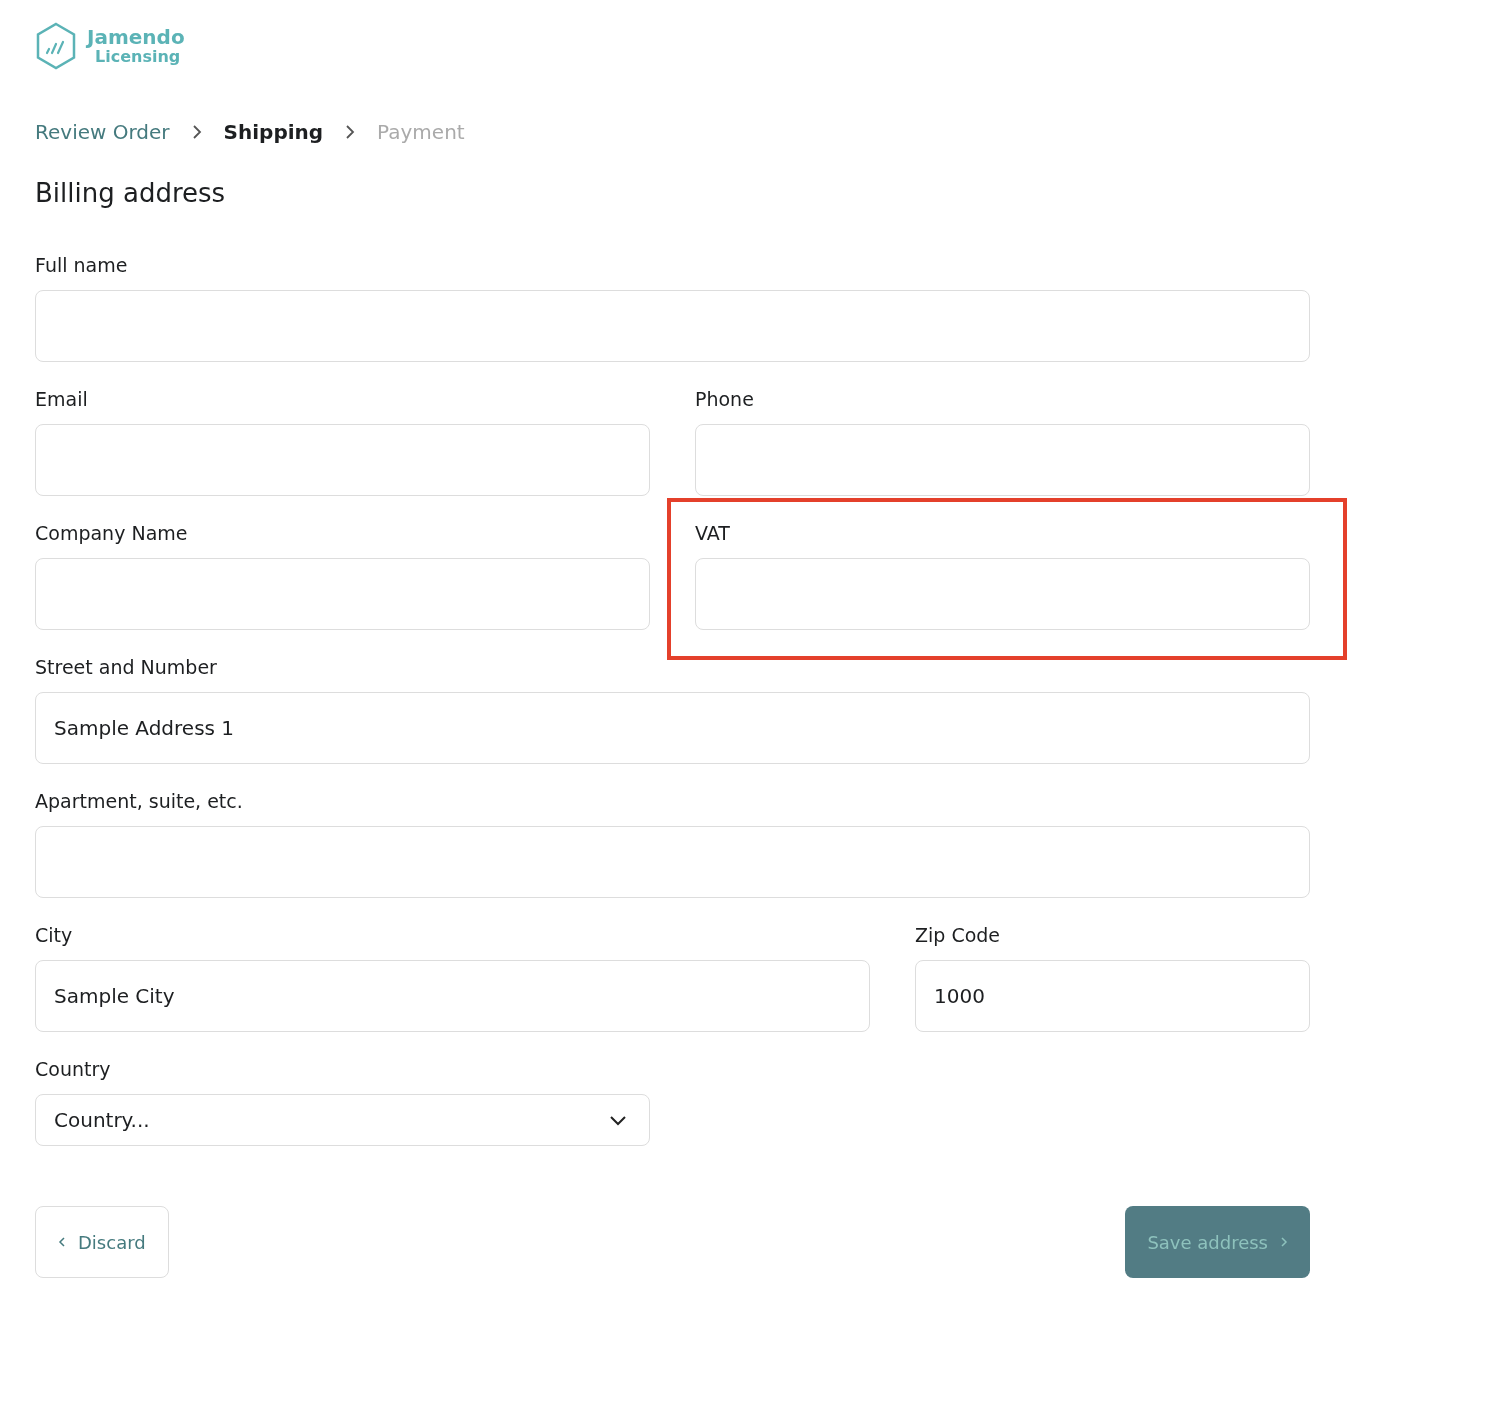 The width and height of the screenshot is (1504, 1406). I want to click on field-label: City, so click(54, 935).